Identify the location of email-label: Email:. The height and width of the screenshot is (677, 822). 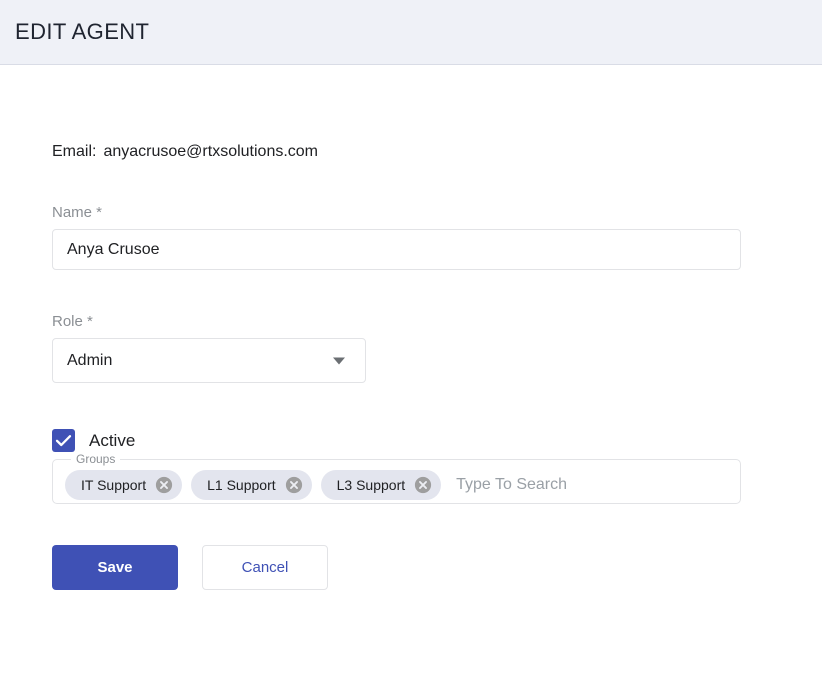
(74, 151).